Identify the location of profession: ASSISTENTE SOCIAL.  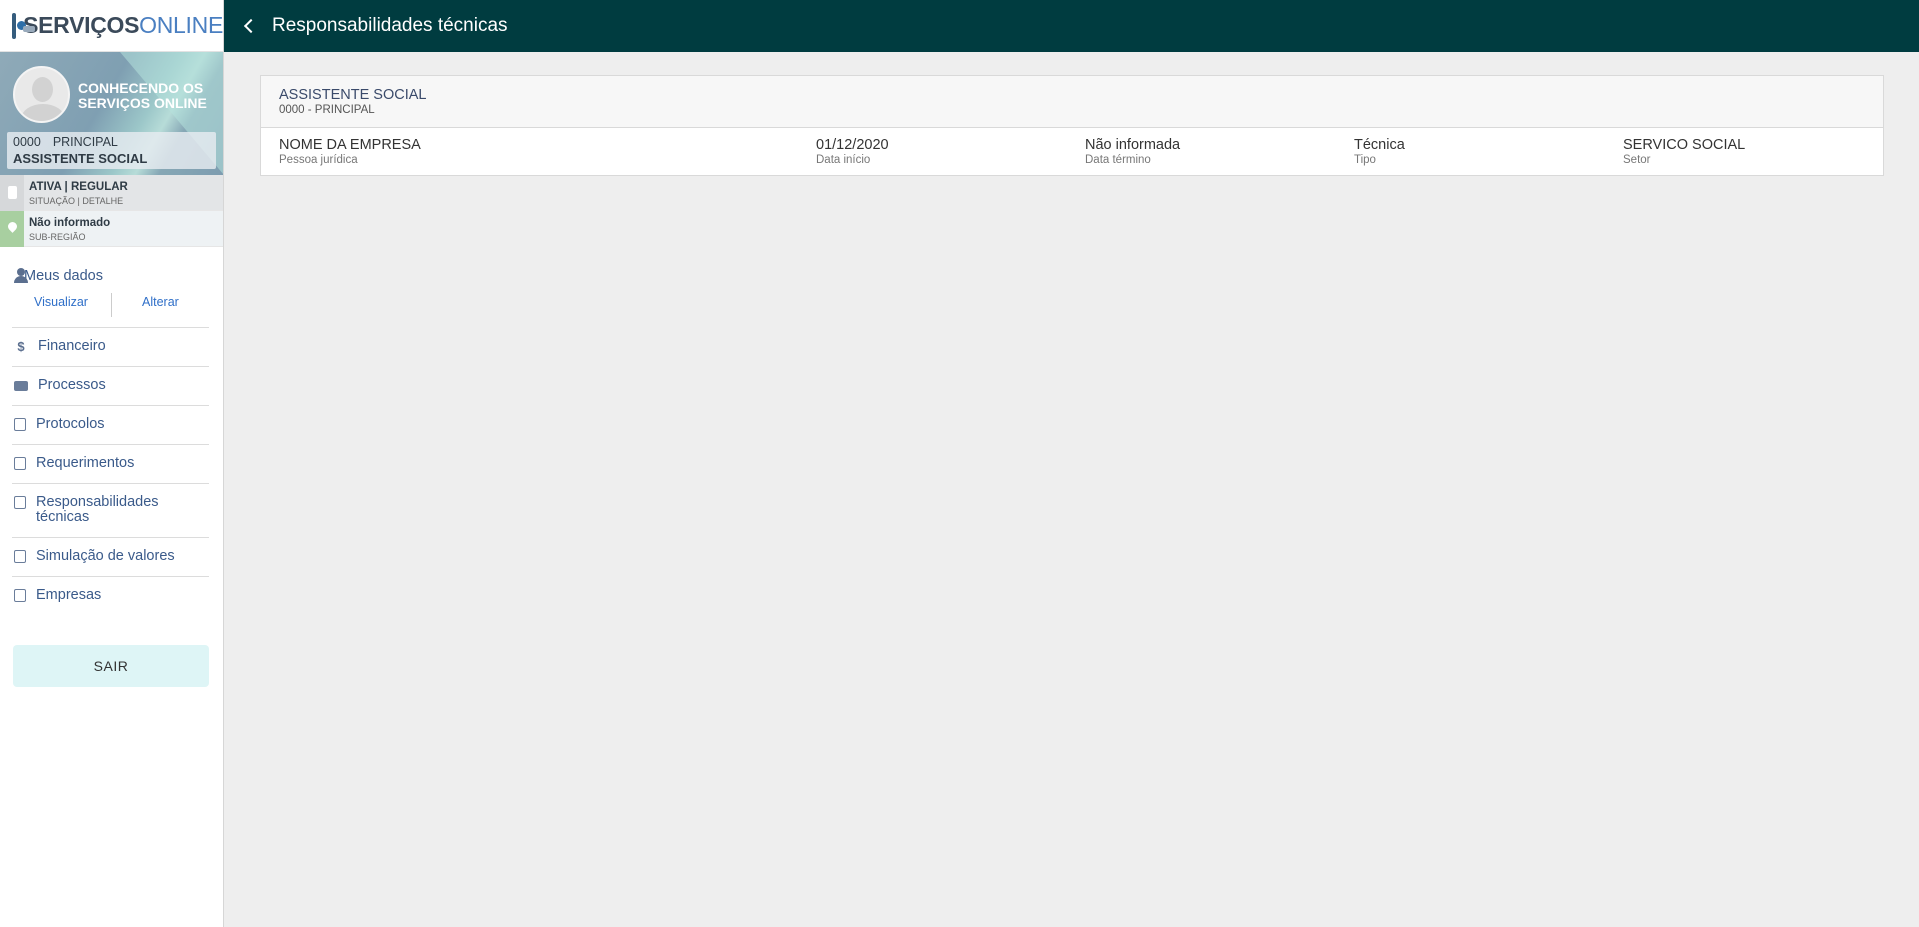
(80, 158).